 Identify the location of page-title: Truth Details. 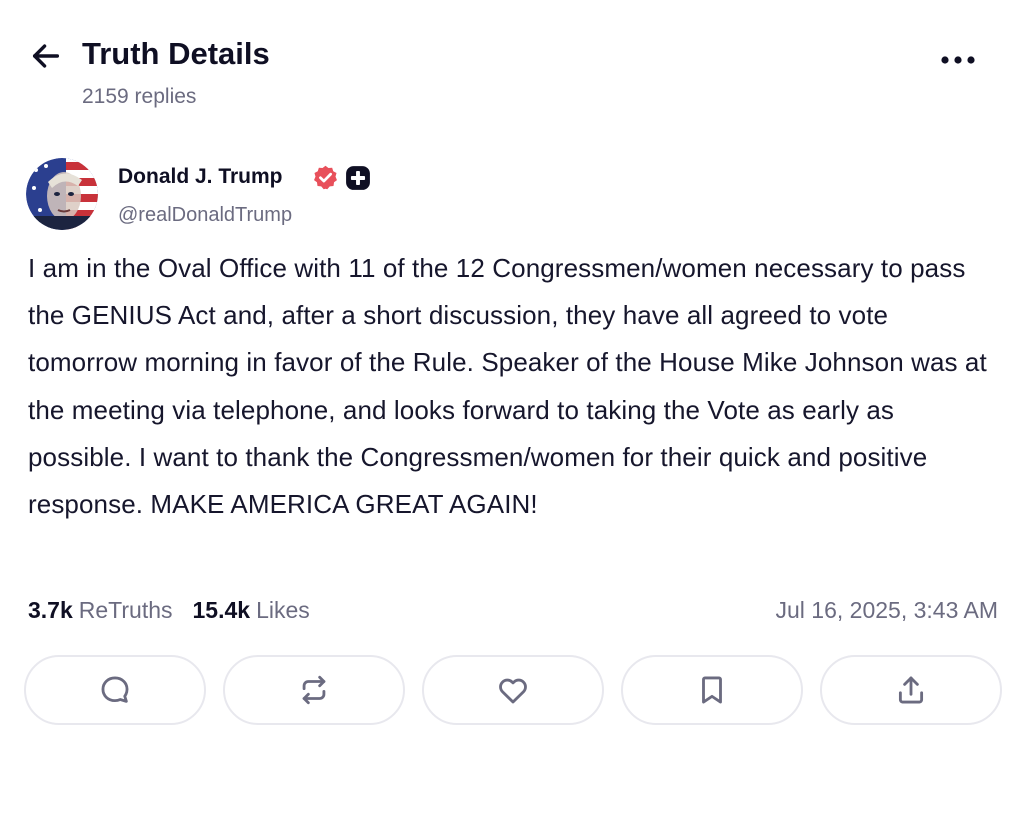
(176, 53).